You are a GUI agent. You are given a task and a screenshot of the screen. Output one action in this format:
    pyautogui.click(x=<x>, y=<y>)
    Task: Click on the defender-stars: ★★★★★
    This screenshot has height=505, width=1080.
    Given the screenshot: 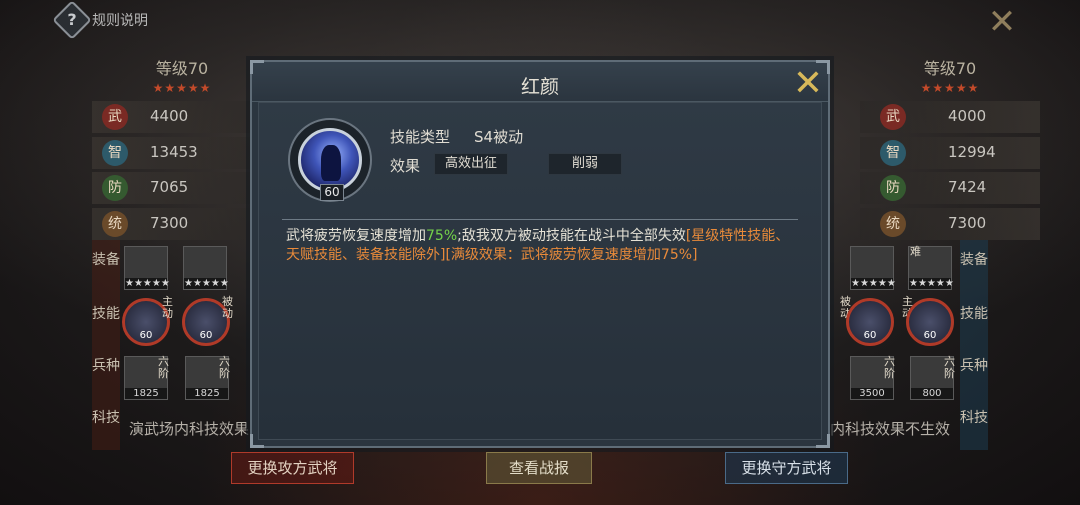 What is the action you would take?
    pyautogui.click(x=950, y=88)
    